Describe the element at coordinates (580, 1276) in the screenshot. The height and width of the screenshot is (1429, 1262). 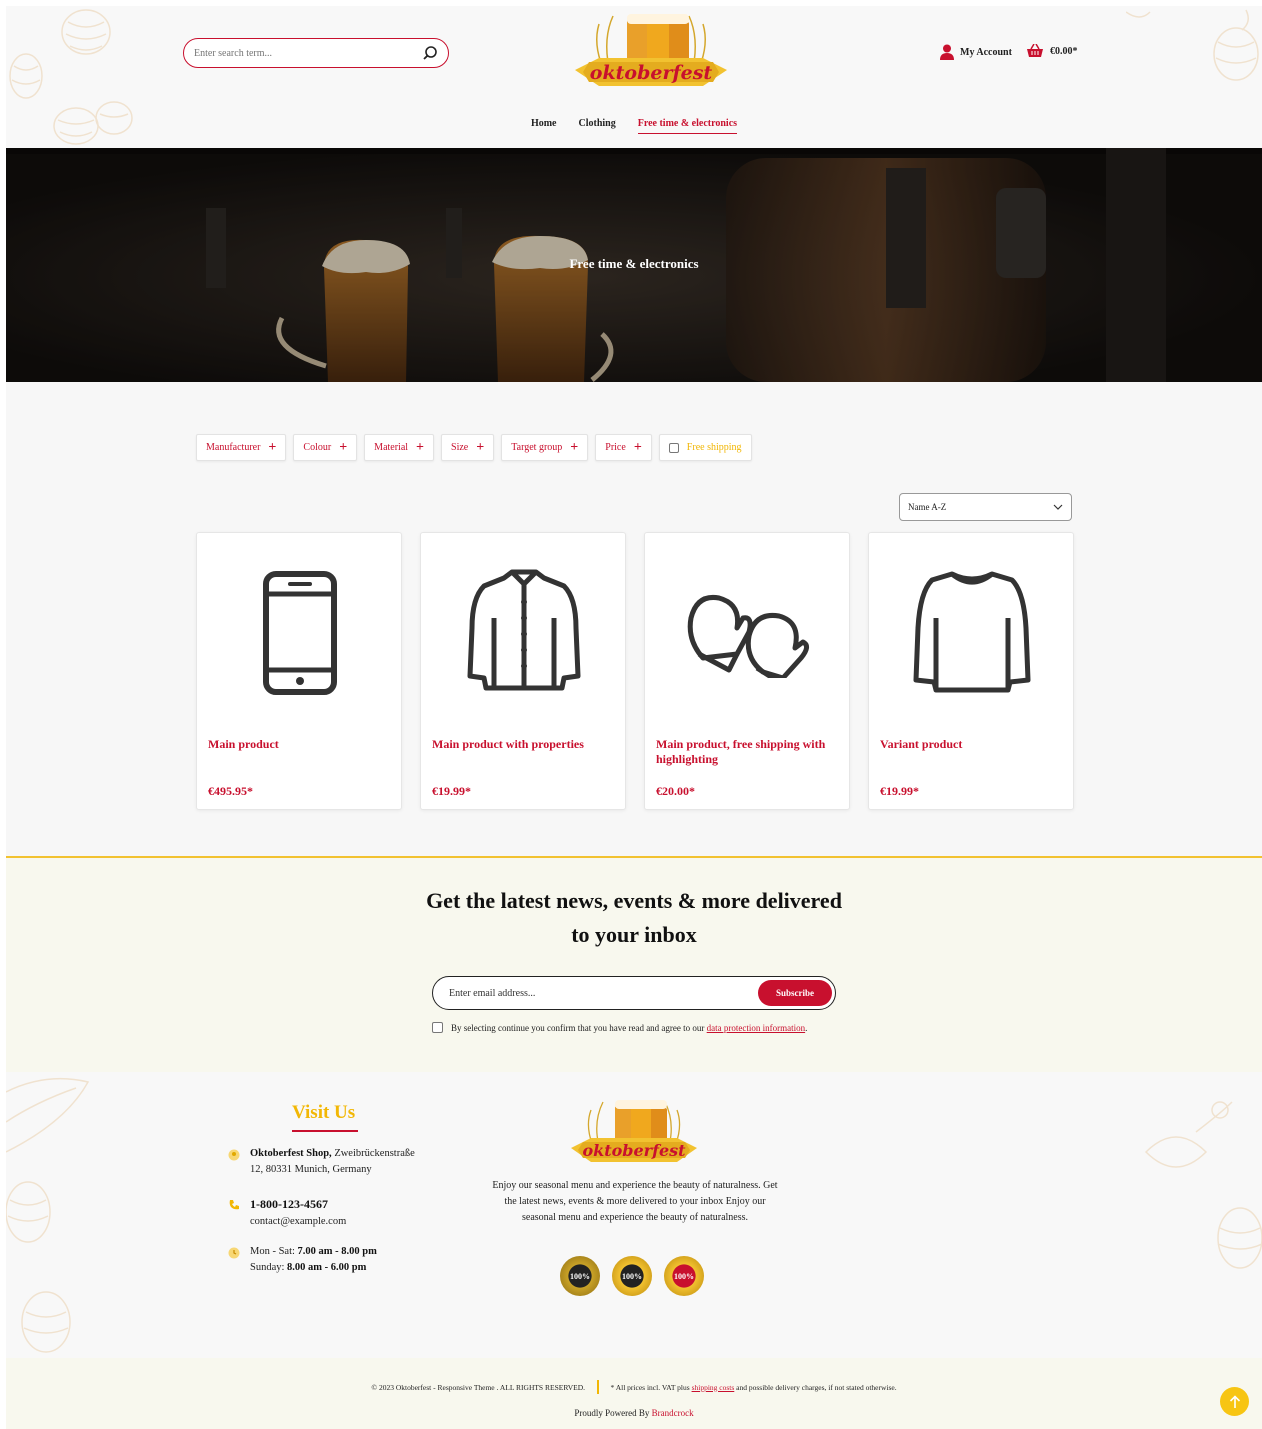
I see `guarantee-badge-icon: 100%` at that location.